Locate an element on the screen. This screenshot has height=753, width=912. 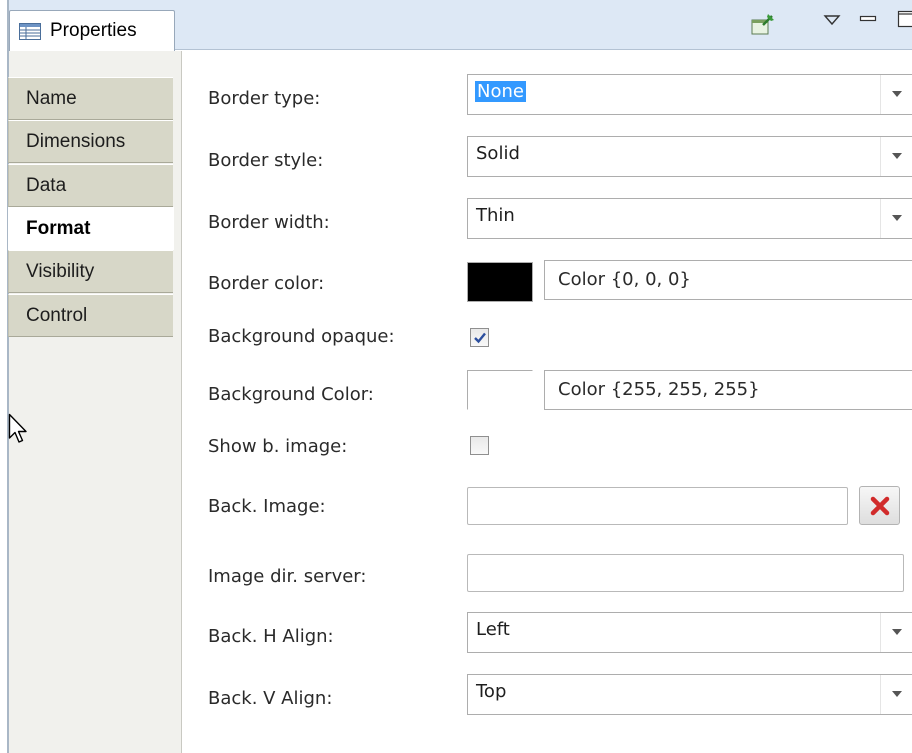
border-width-value: Thin is located at coordinates (495, 215).